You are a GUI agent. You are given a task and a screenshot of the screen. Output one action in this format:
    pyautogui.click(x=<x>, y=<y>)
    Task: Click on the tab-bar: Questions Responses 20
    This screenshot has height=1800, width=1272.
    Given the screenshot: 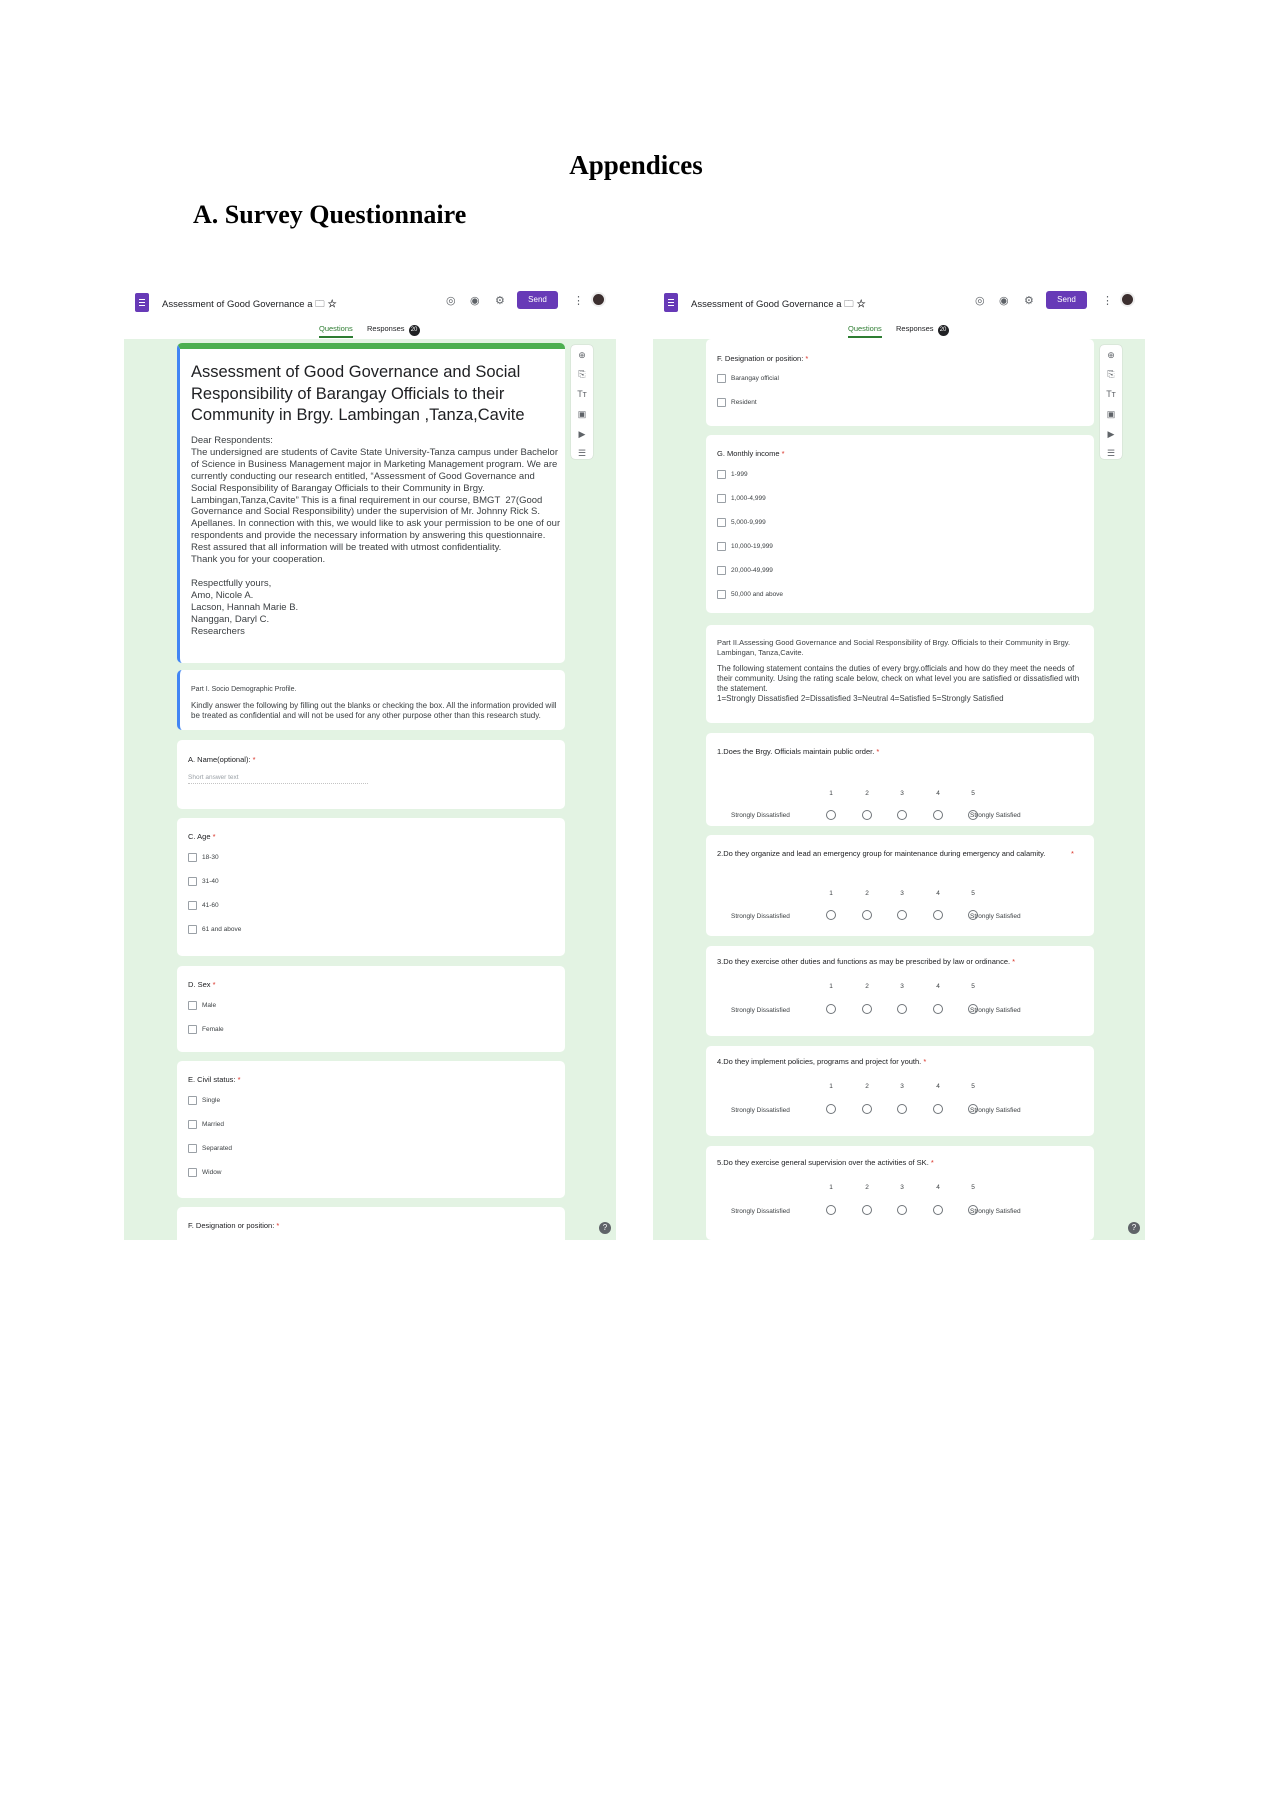 What is the action you would take?
    pyautogui.click(x=899, y=331)
    